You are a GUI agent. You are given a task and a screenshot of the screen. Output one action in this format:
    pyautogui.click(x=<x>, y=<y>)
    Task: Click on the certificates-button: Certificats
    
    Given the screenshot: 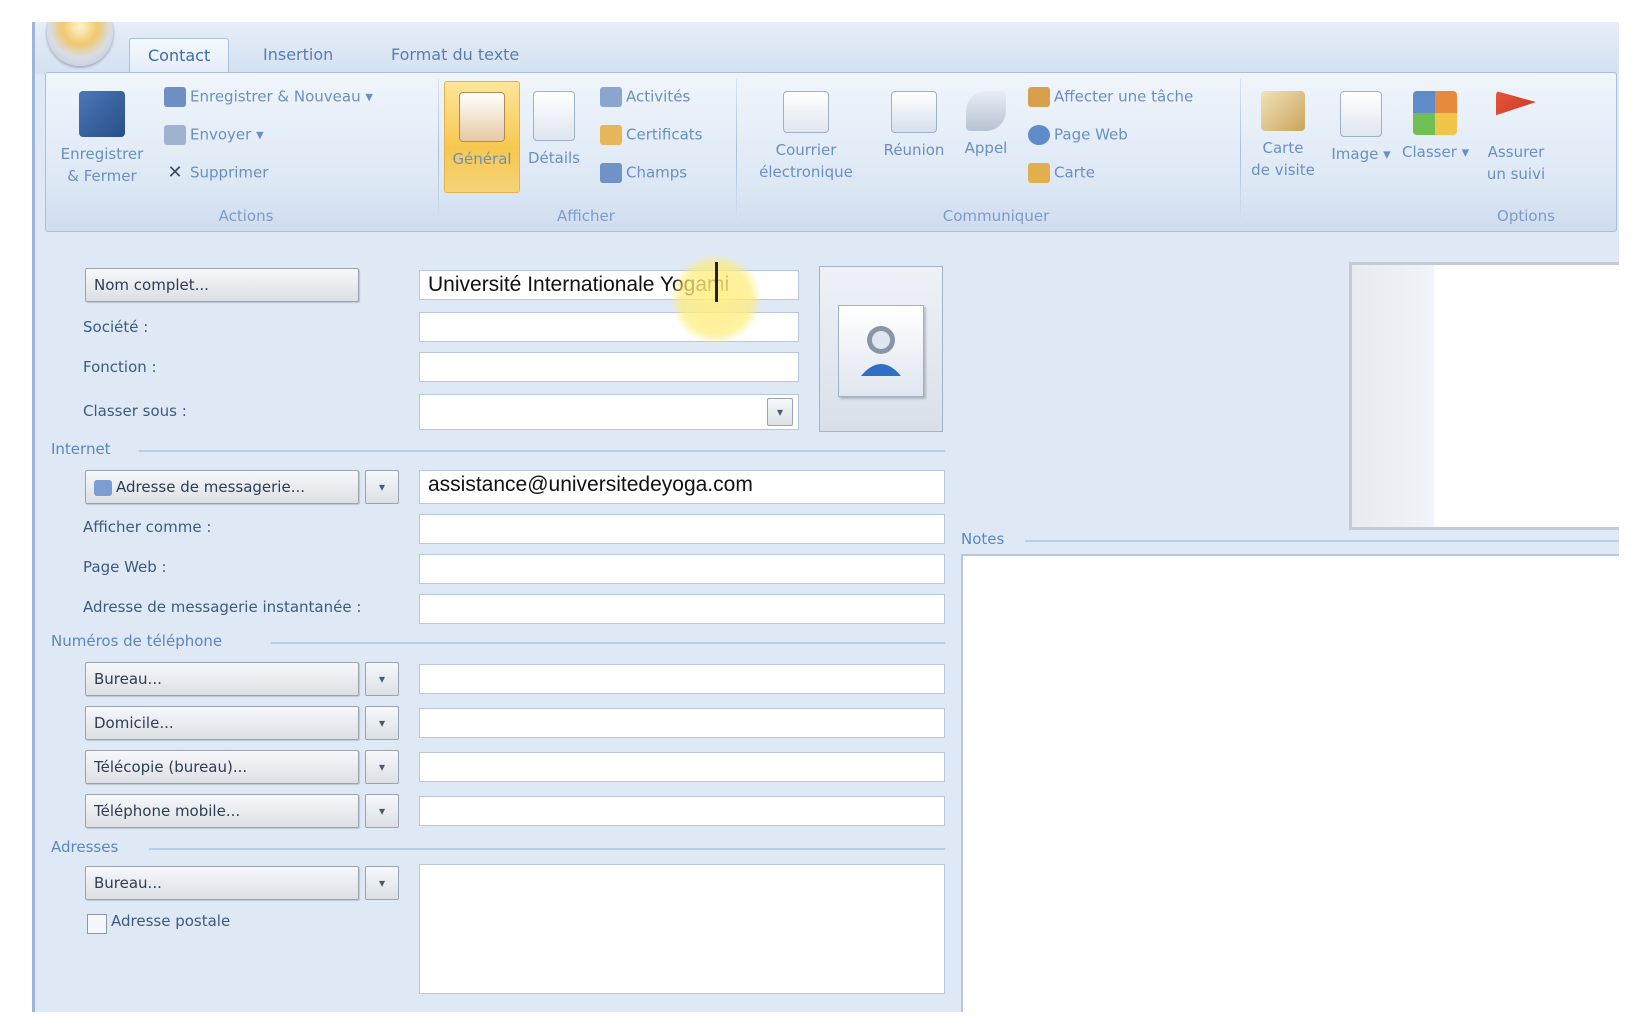 What is the action you would take?
    pyautogui.click(x=651, y=135)
    